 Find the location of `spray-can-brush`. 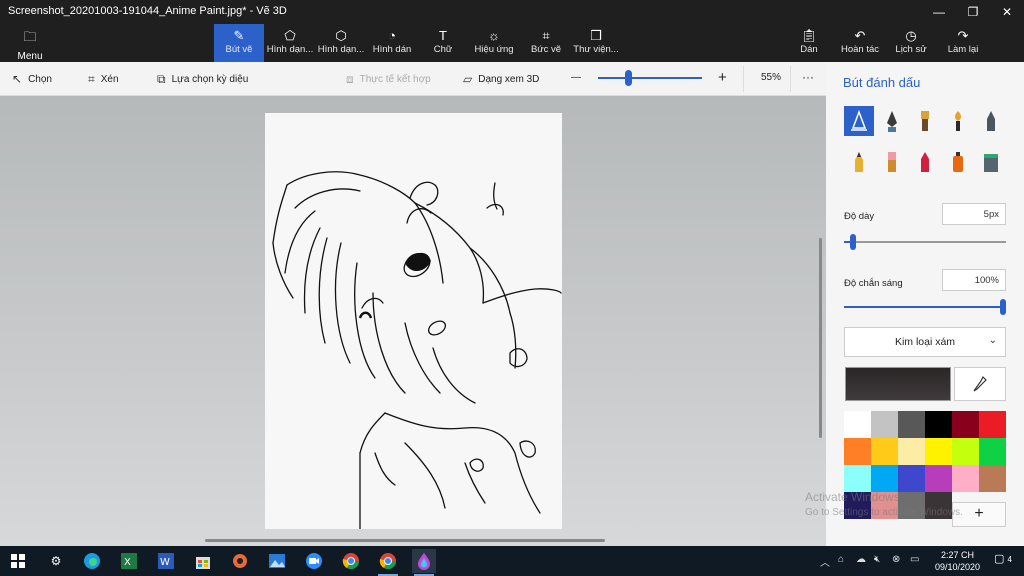

spray-can-brush is located at coordinates (958, 162).